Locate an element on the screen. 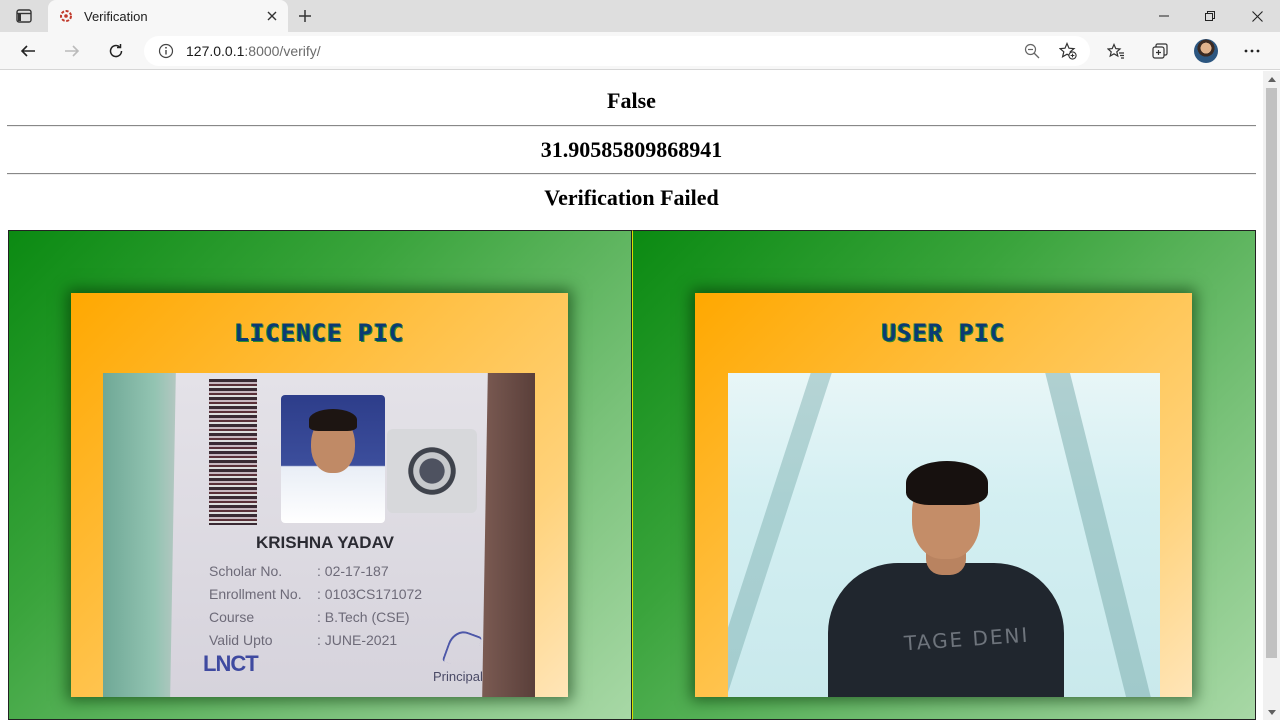  title-bar: Verification is located at coordinates (640, 16).